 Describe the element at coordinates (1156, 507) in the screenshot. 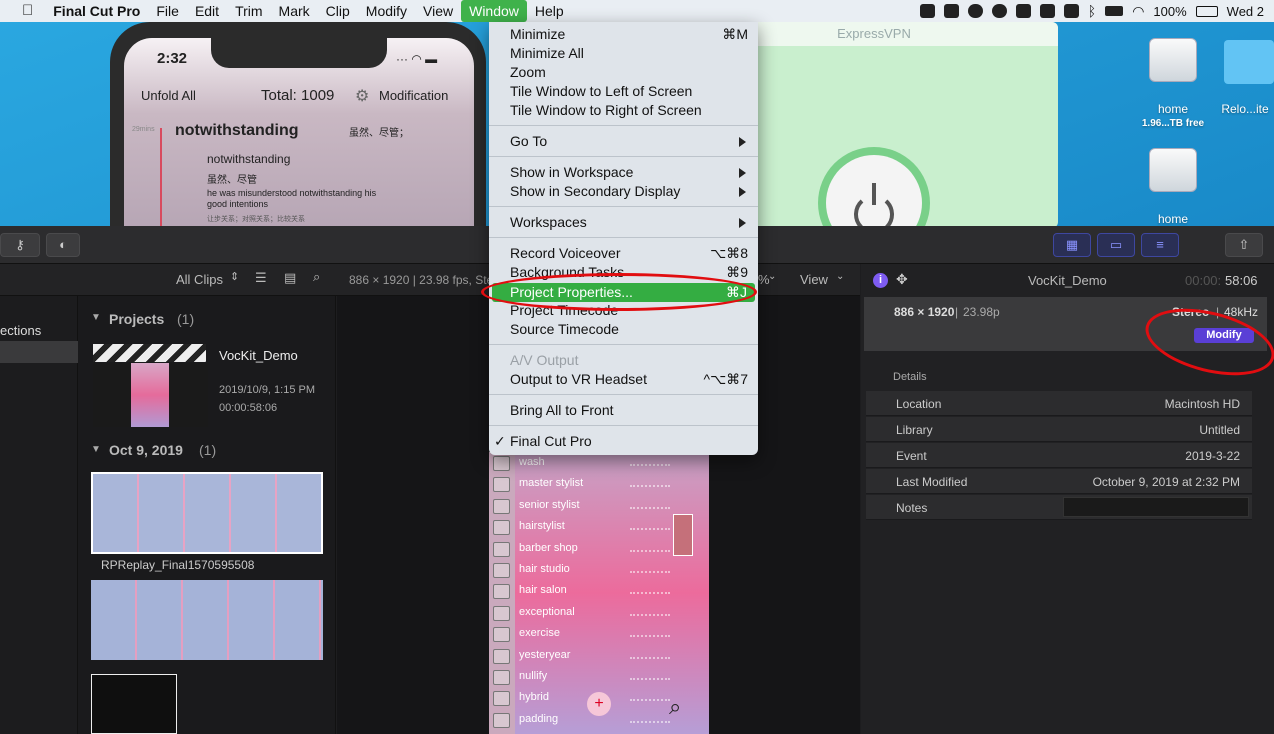

I see `notes-field` at that location.